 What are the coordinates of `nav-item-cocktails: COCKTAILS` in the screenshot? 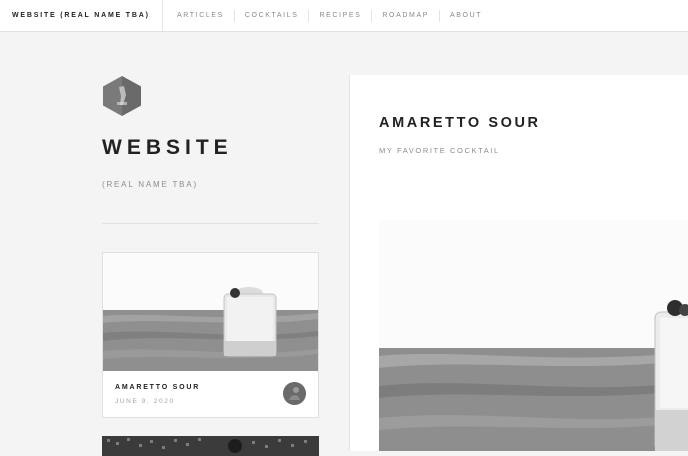 It's located at (271, 15).